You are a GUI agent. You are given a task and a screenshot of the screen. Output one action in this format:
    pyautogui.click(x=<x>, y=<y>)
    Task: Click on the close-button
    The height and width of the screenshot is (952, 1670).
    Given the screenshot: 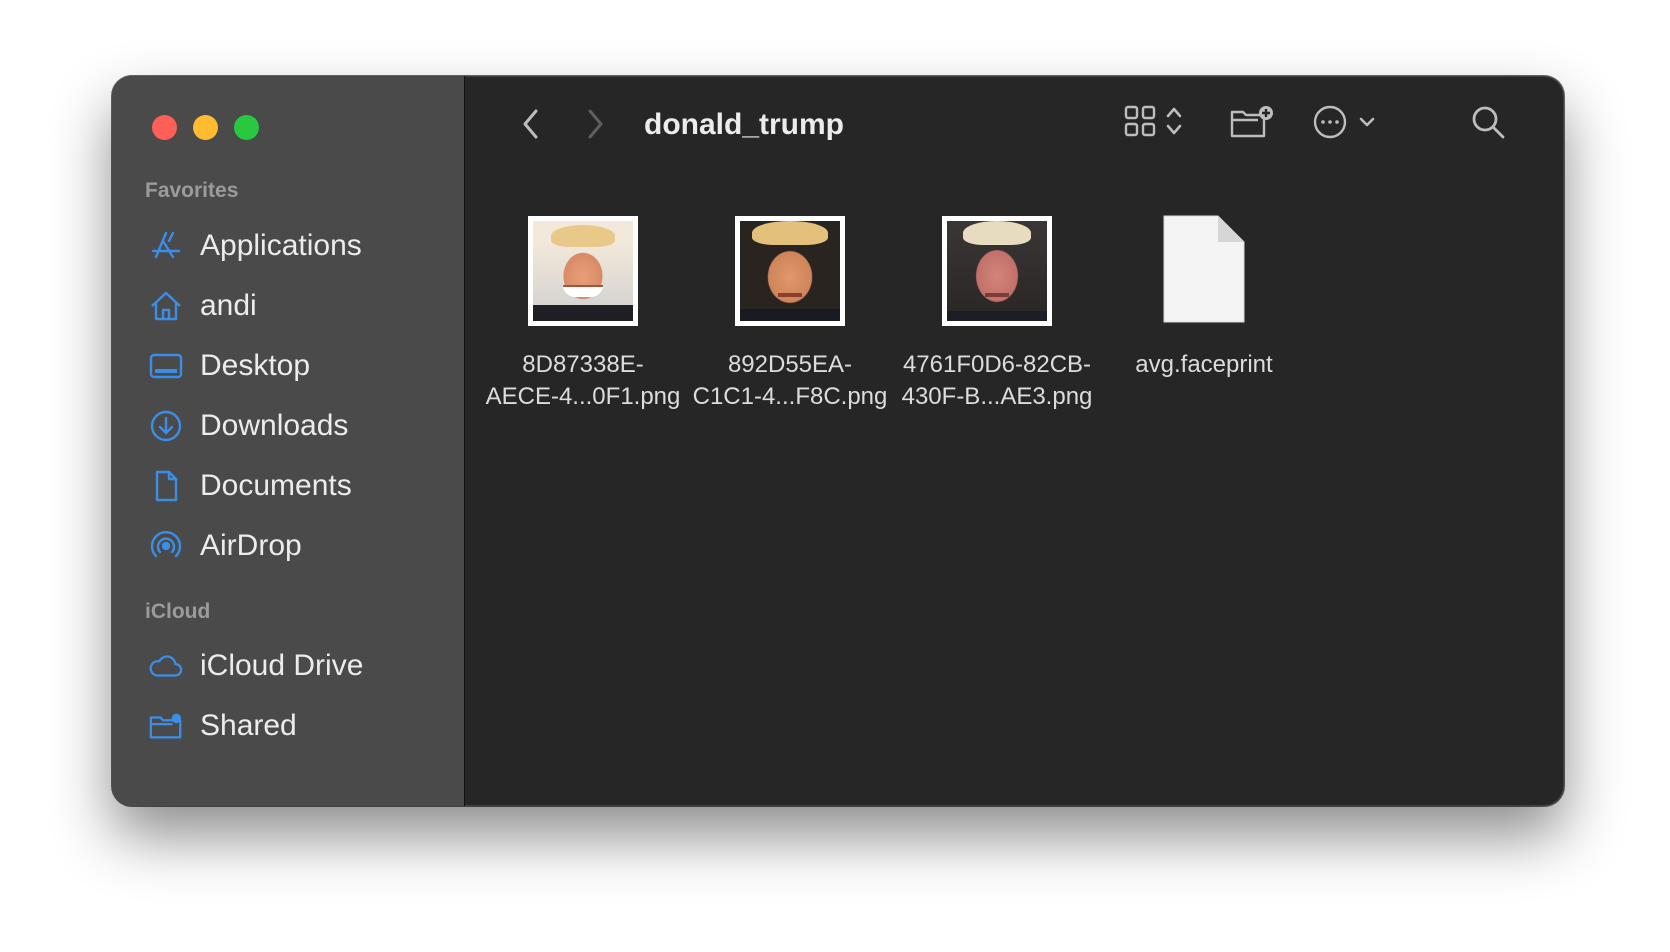 What is the action you would take?
    pyautogui.click(x=164, y=127)
    